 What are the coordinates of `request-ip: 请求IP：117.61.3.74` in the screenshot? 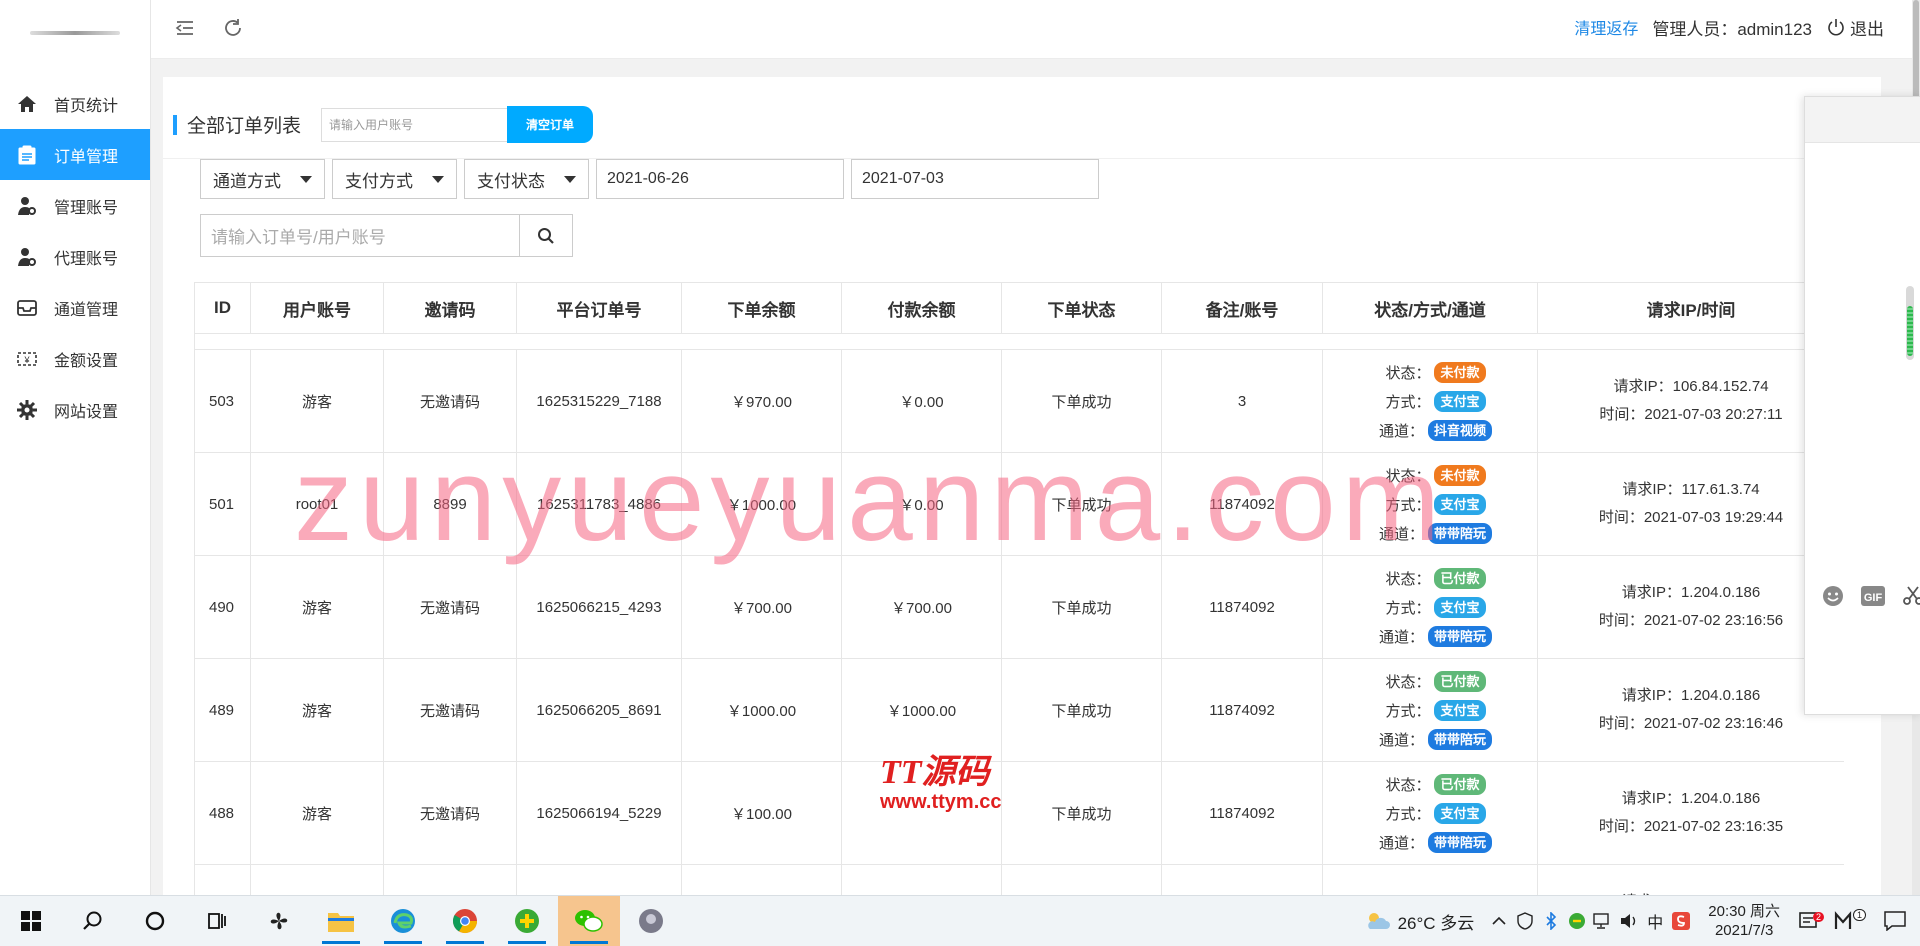 It's located at (1691, 489).